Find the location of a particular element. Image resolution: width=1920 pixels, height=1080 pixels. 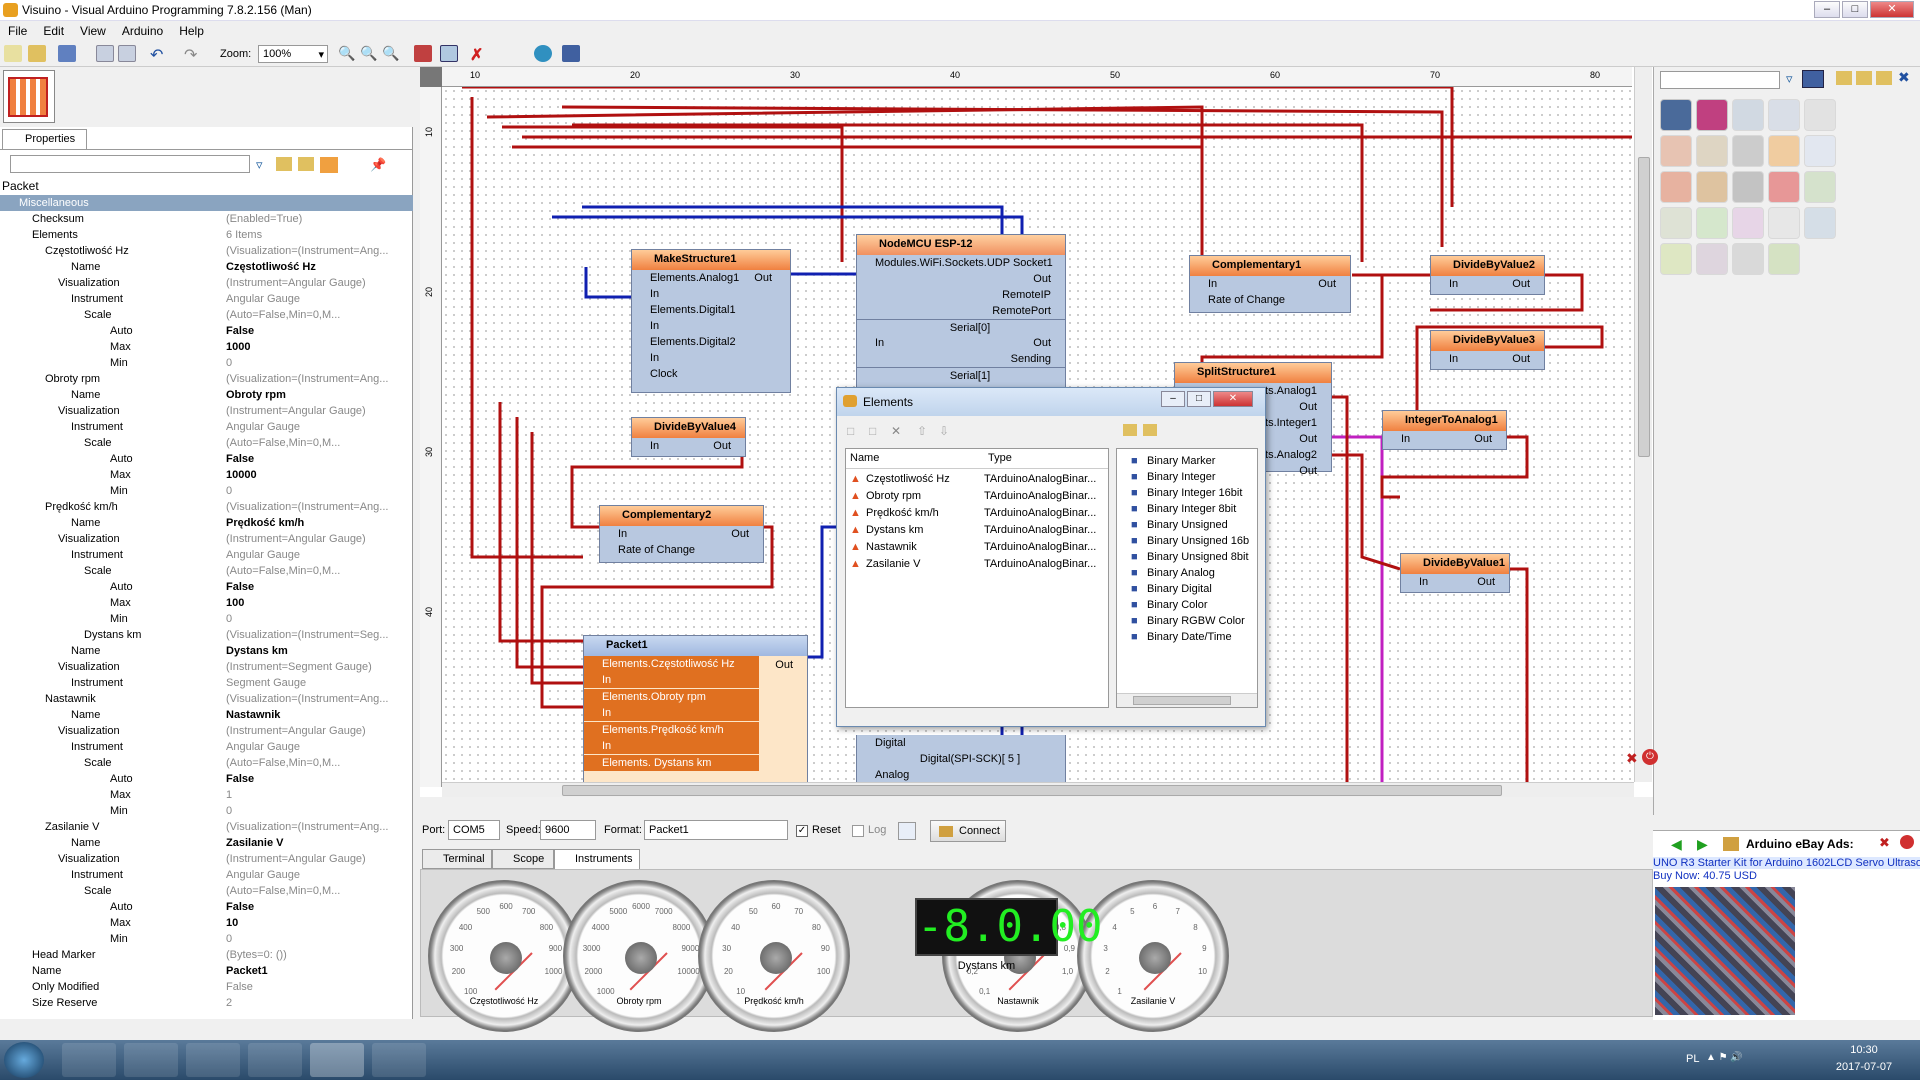

element-type-item: ■ Binary Marker is located at coordinates (1187, 461).